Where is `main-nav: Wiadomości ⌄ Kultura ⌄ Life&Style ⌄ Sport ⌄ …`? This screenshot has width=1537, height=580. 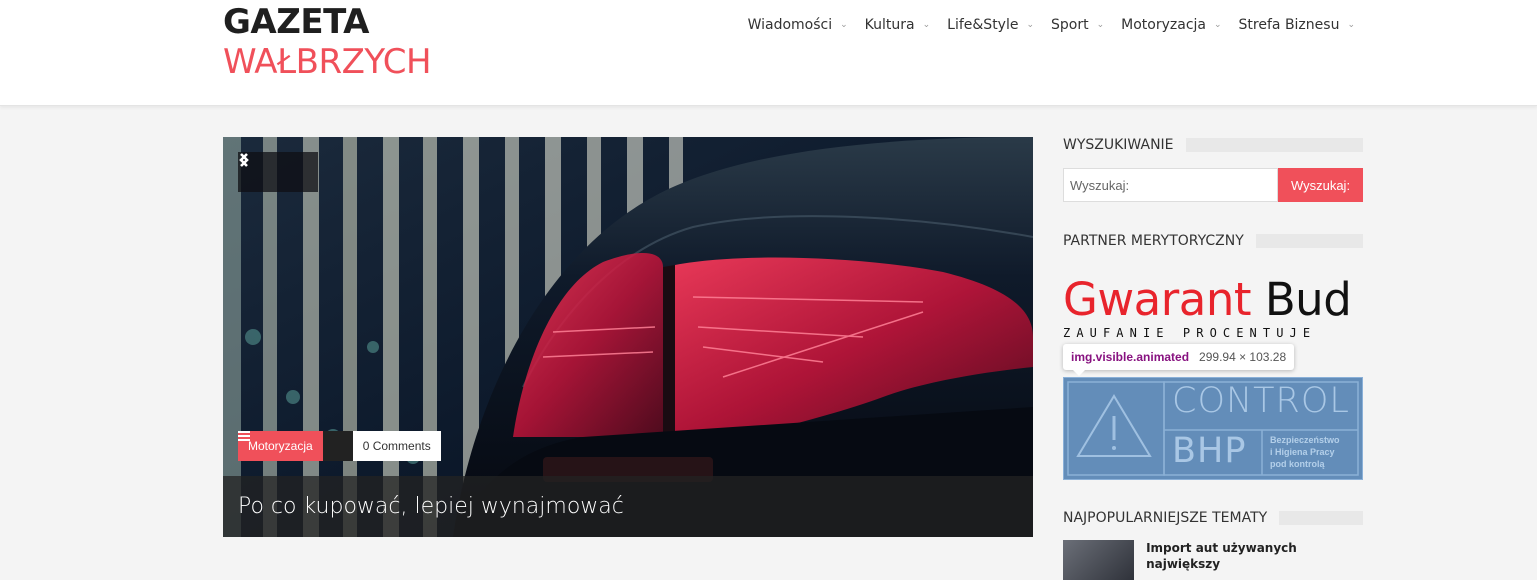 main-nav: Wiadomości ⌄ Kultura ⌄ Life&Style ⌄ Sport ⌄ … is located at coordinates (1043, 25).